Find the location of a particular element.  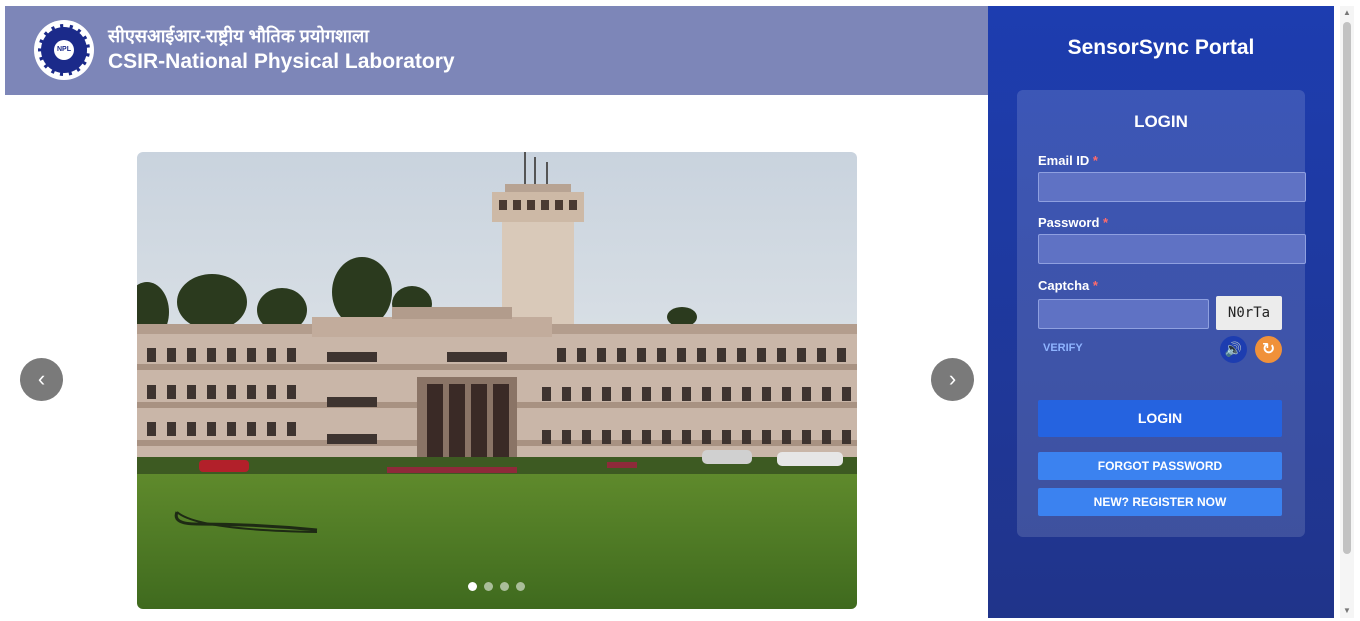

password-field is located at coordinates (1172, 249).